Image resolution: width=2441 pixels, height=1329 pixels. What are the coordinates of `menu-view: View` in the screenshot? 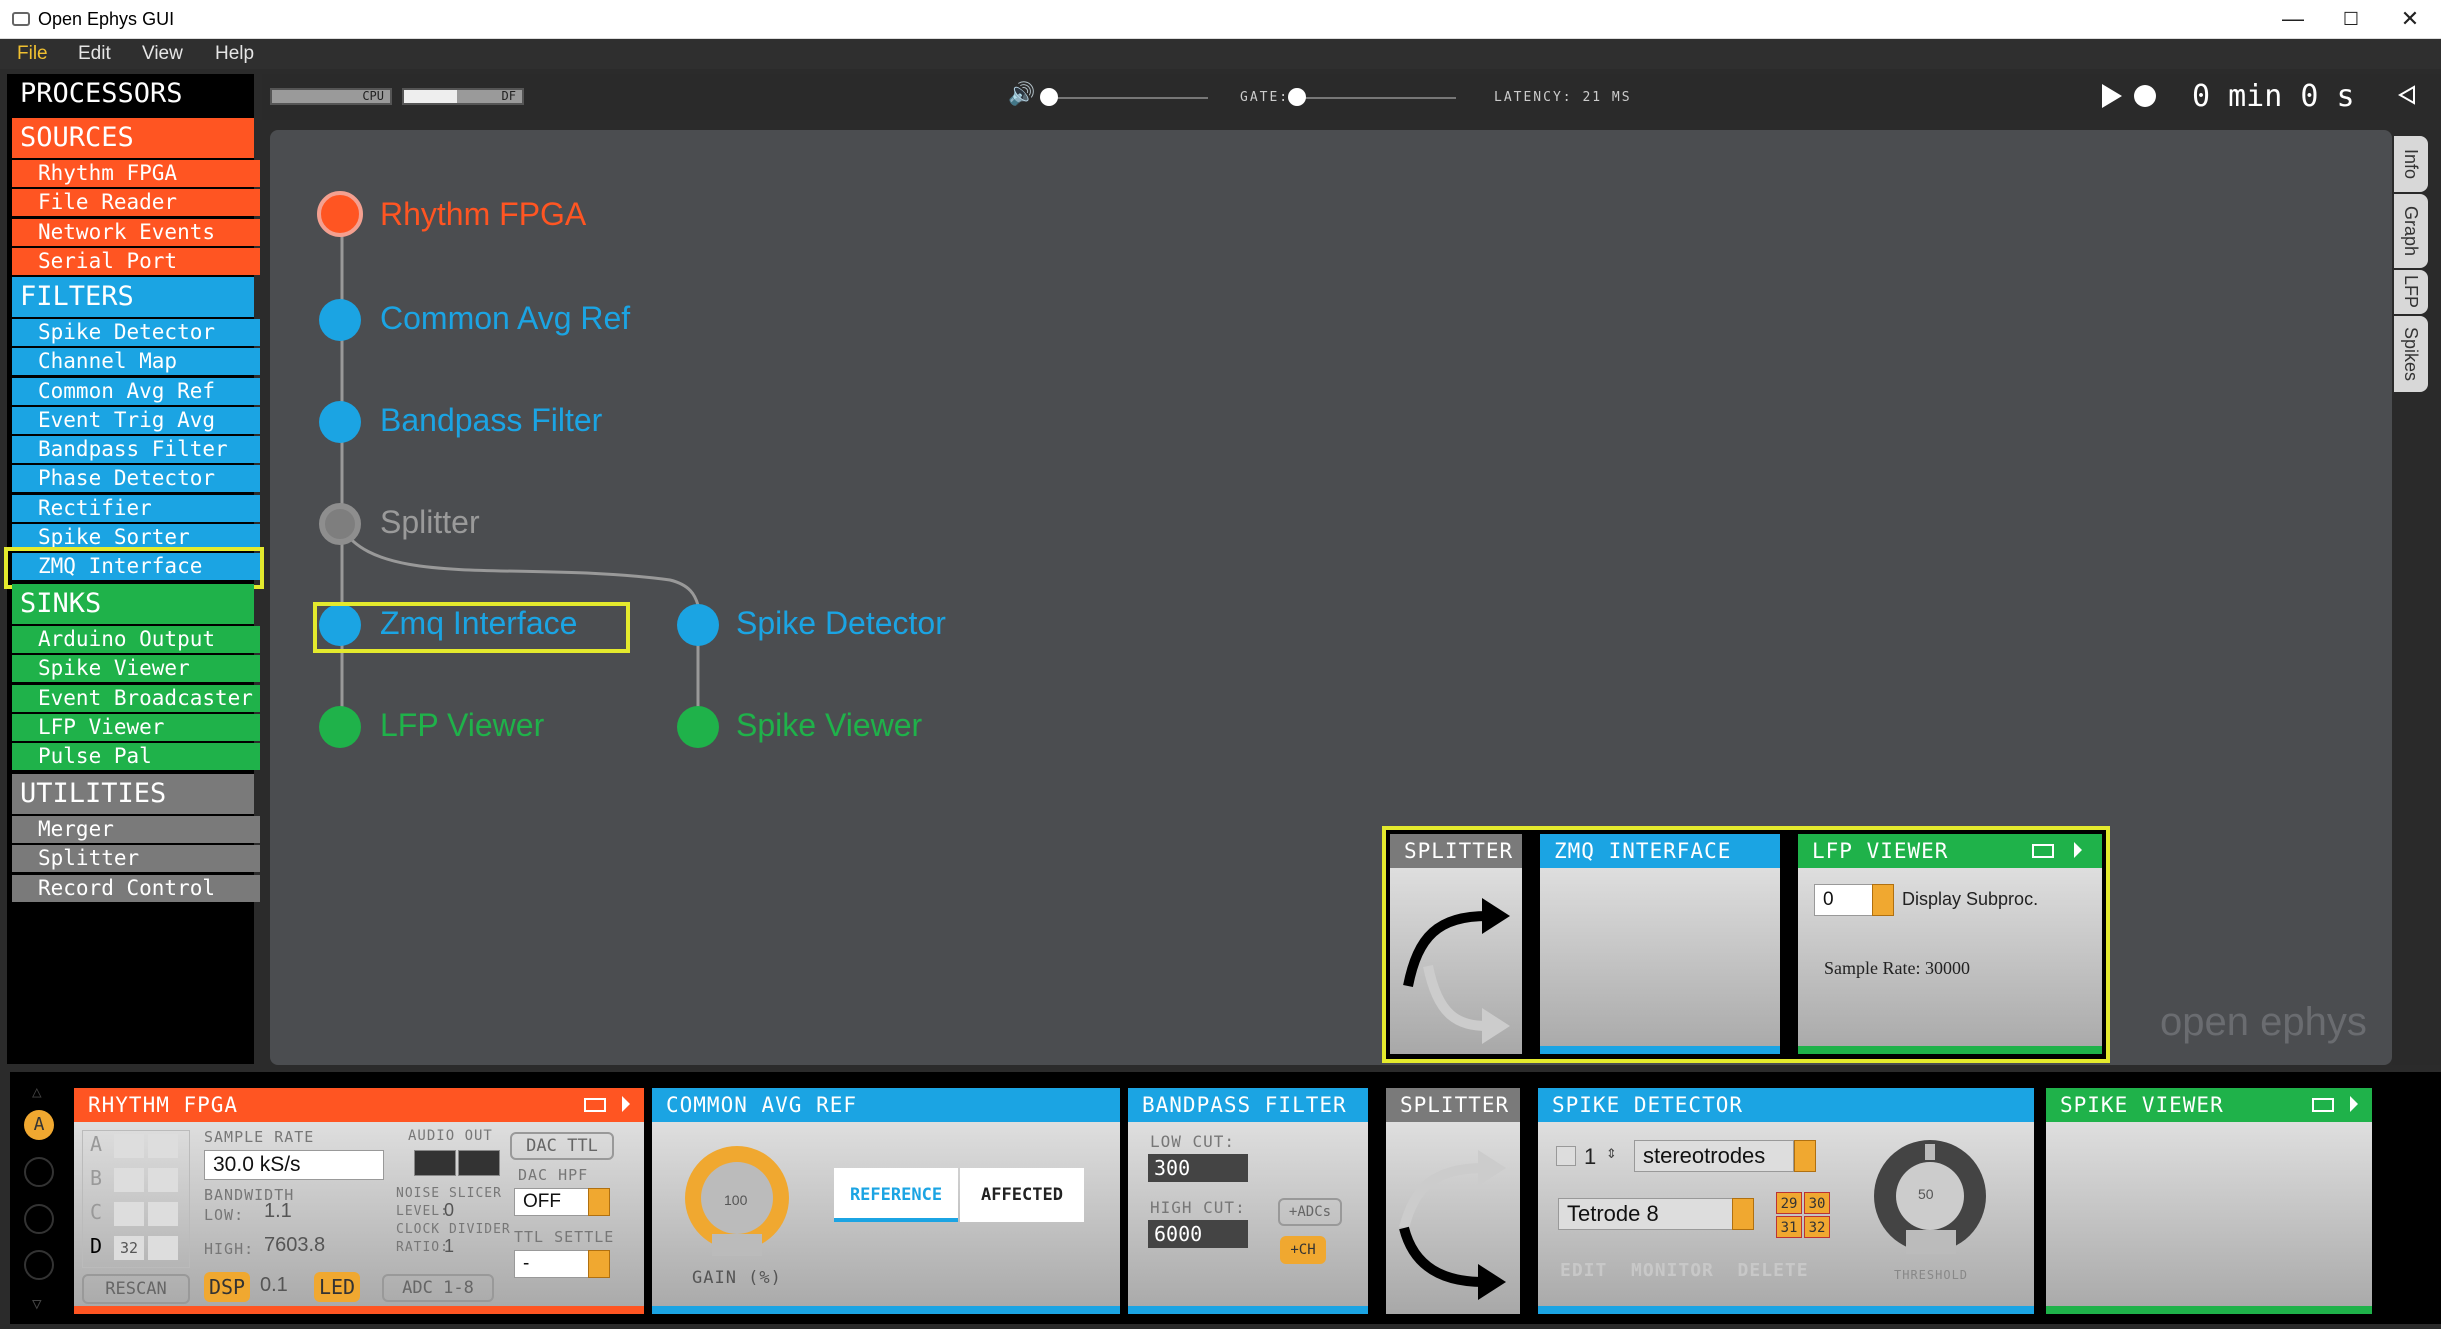 It's located at (162, 54).